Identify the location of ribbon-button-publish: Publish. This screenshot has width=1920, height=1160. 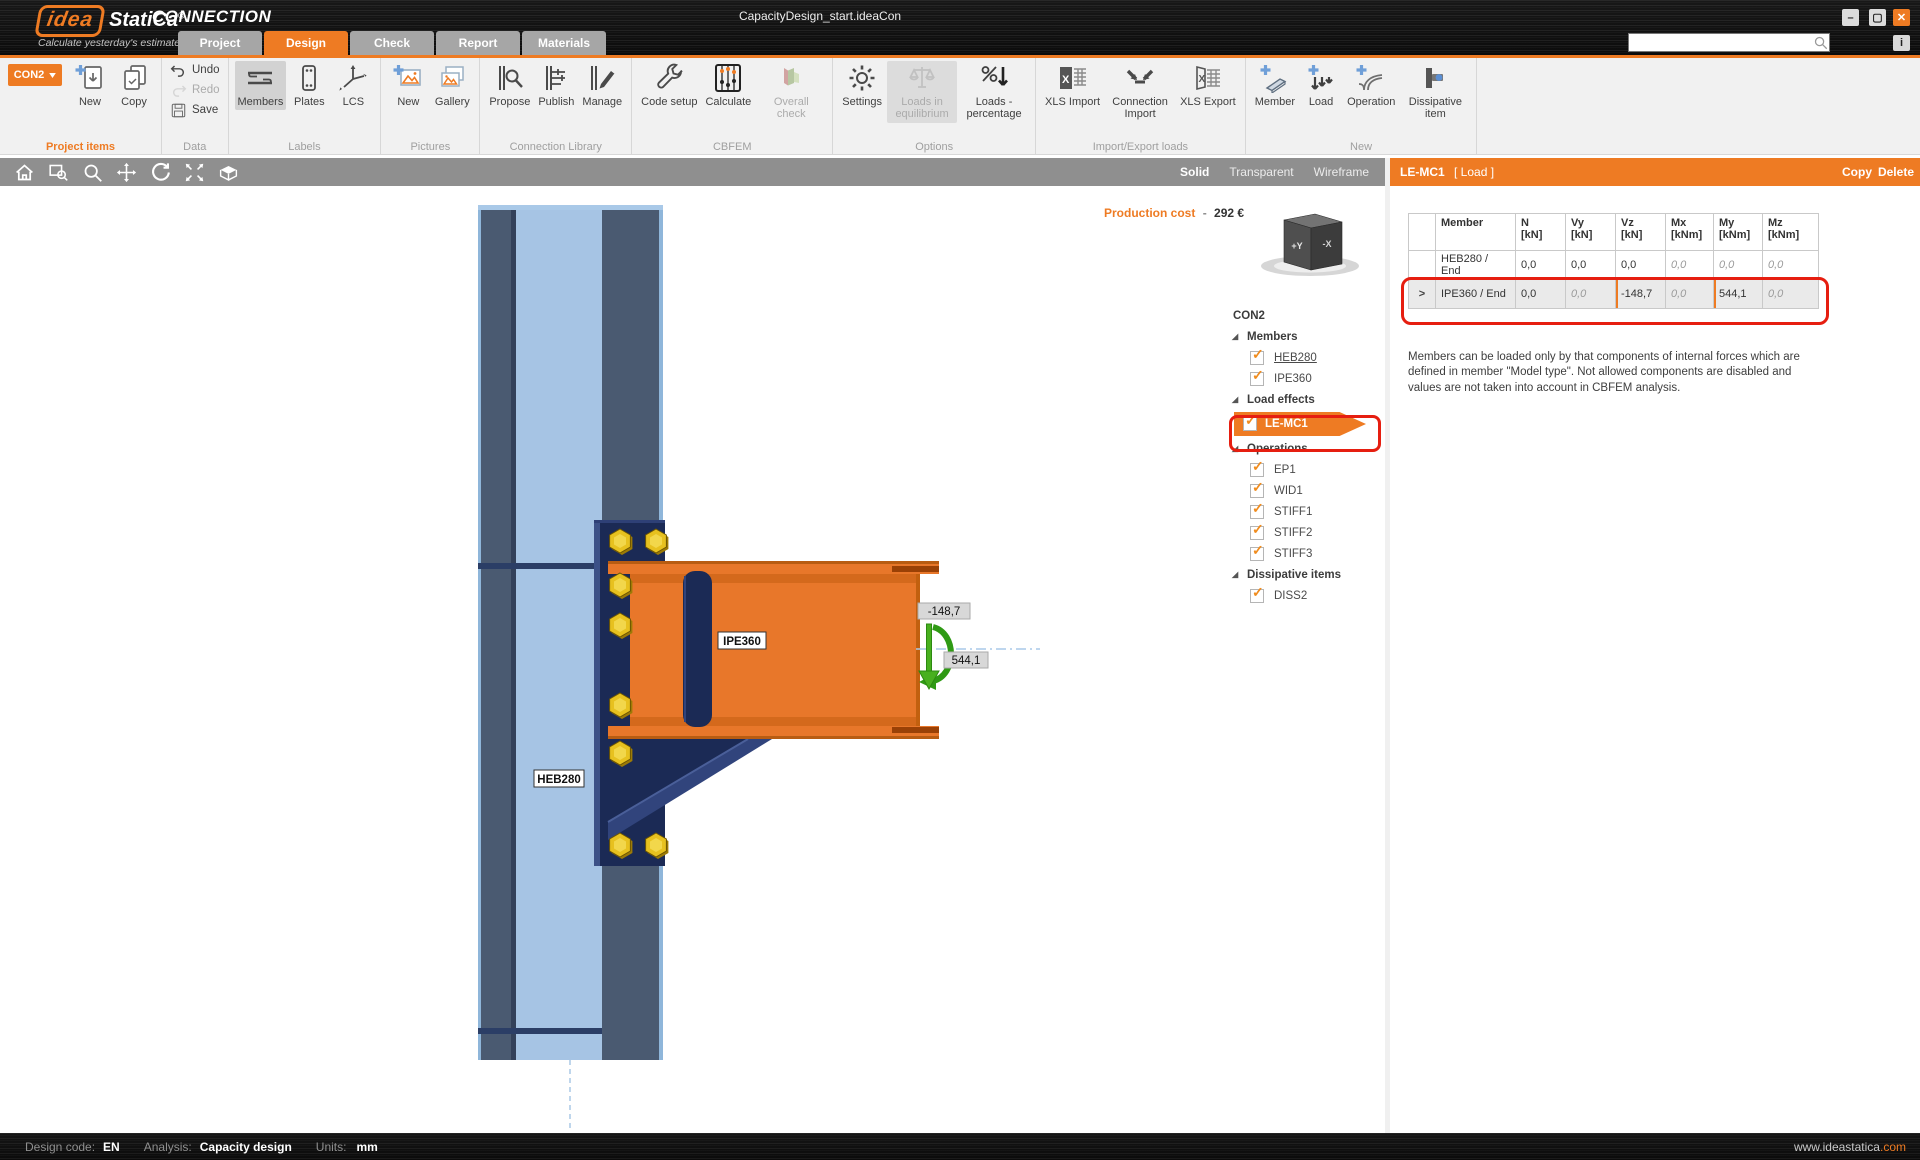
(556, 85).